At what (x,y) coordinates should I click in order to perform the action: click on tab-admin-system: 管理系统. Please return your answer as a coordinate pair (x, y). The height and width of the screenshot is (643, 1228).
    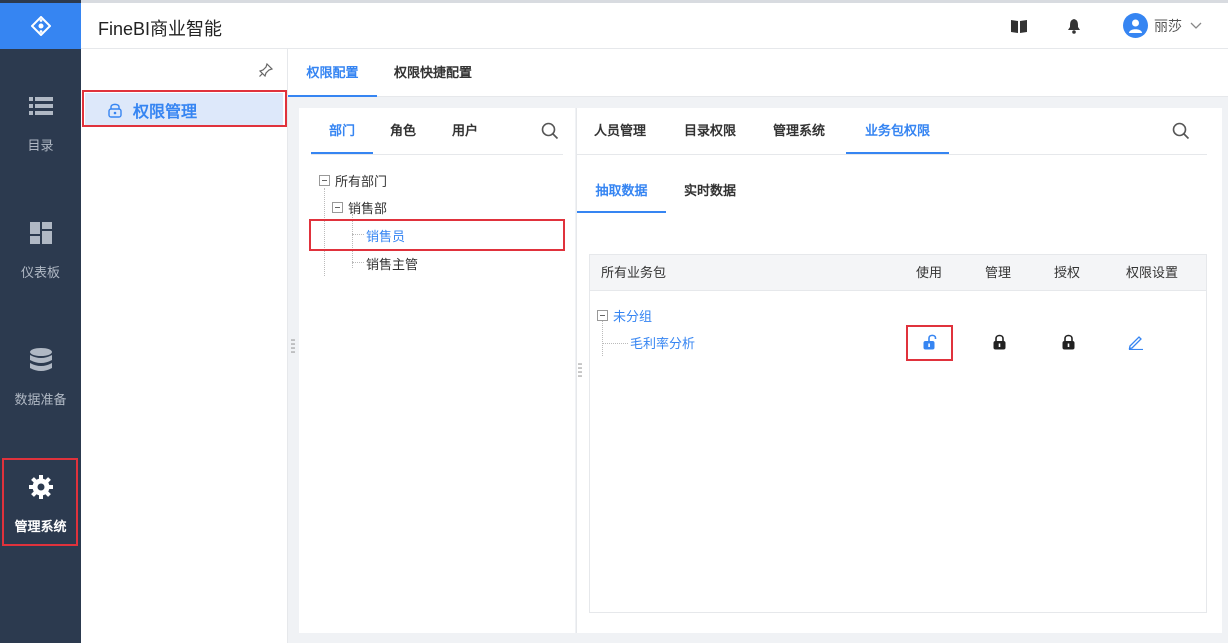
    Looking at the image, I should click on (799, 131).